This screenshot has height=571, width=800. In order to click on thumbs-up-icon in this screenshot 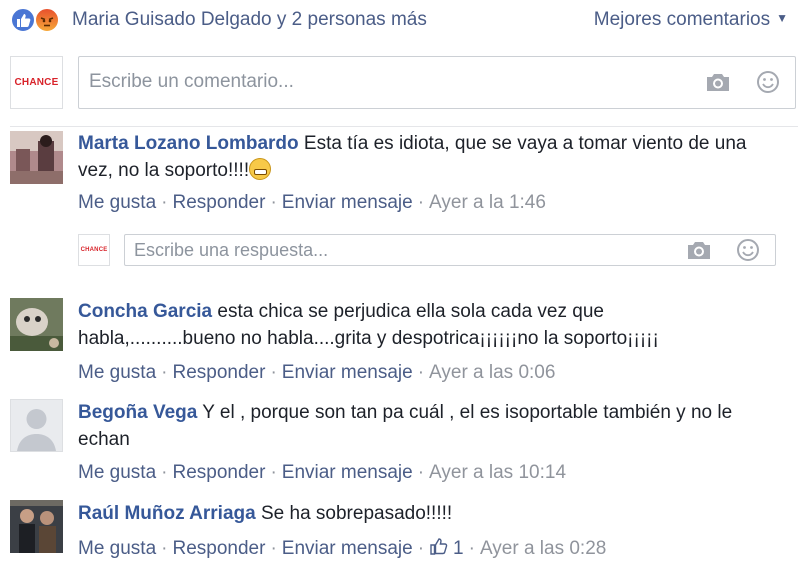, I will do `click(439, 549)`.